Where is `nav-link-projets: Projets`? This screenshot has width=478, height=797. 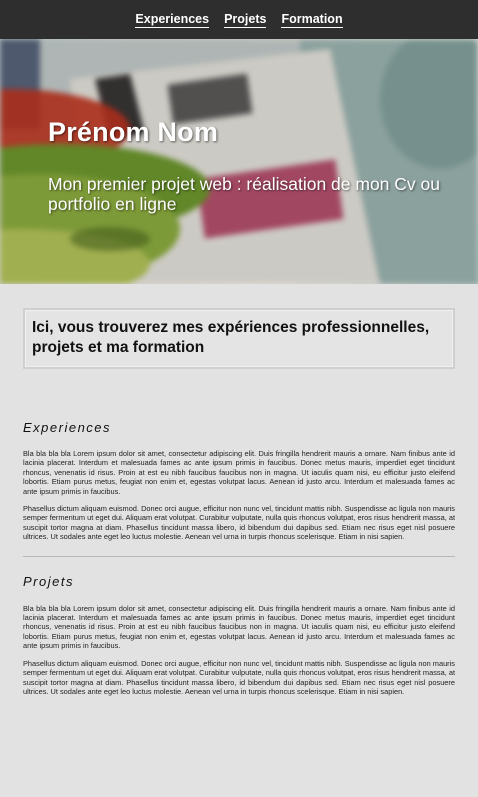
nav-link-projets: Projets is located at coordinates (245, 20).